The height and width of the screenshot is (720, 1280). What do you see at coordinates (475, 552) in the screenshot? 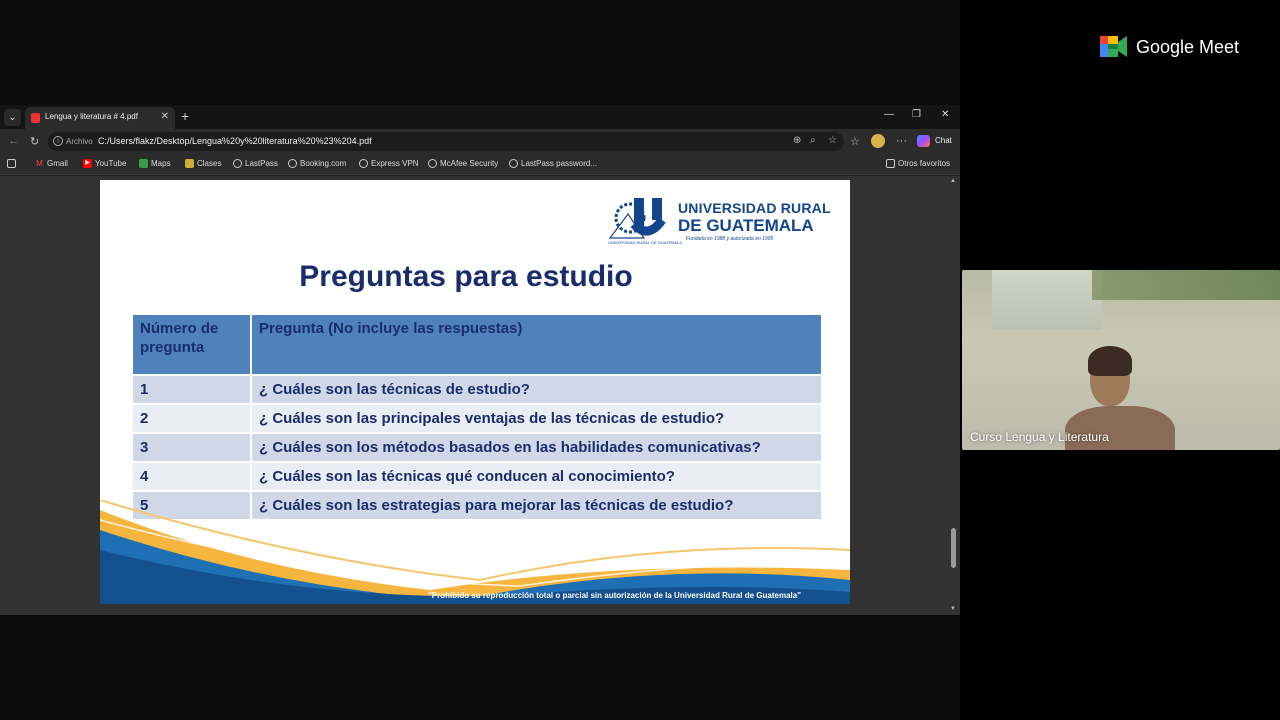
I see `decorative-wave` at bounding box center [475, 552].